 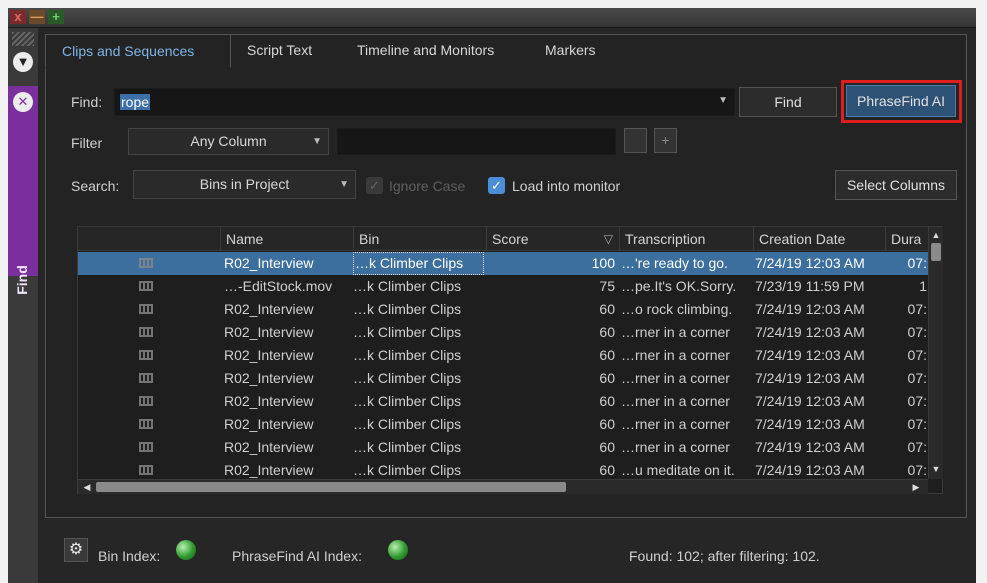 What do you see at coordinates (788, 102) in the screenshot?
I see `find-button: Find` at bounding box center [788, 102].